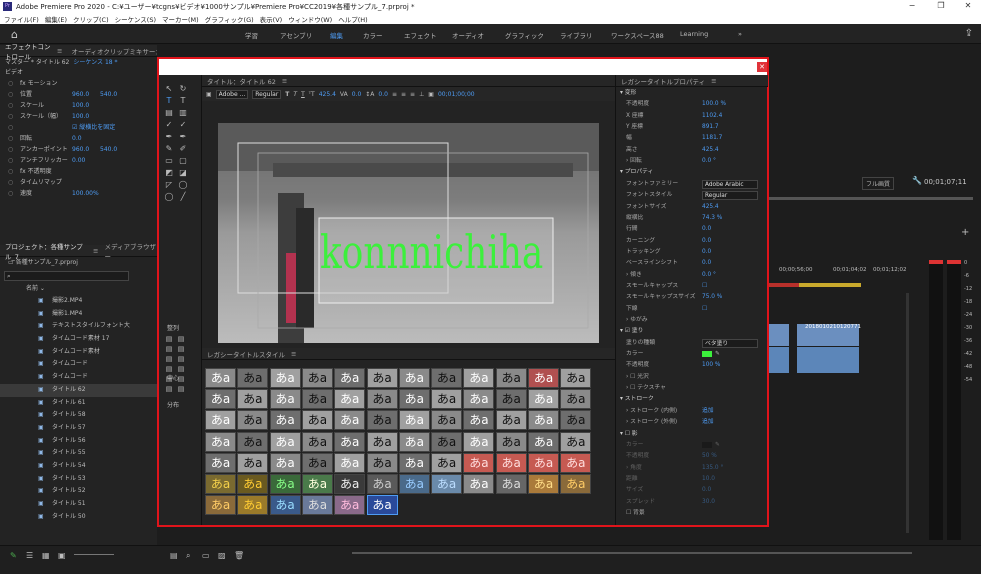 The width and height of the screenshot is (981, 574). Describe the element at coordinates (383, 94) in the screenshot. I see `leading-value: 0.0` at that location.